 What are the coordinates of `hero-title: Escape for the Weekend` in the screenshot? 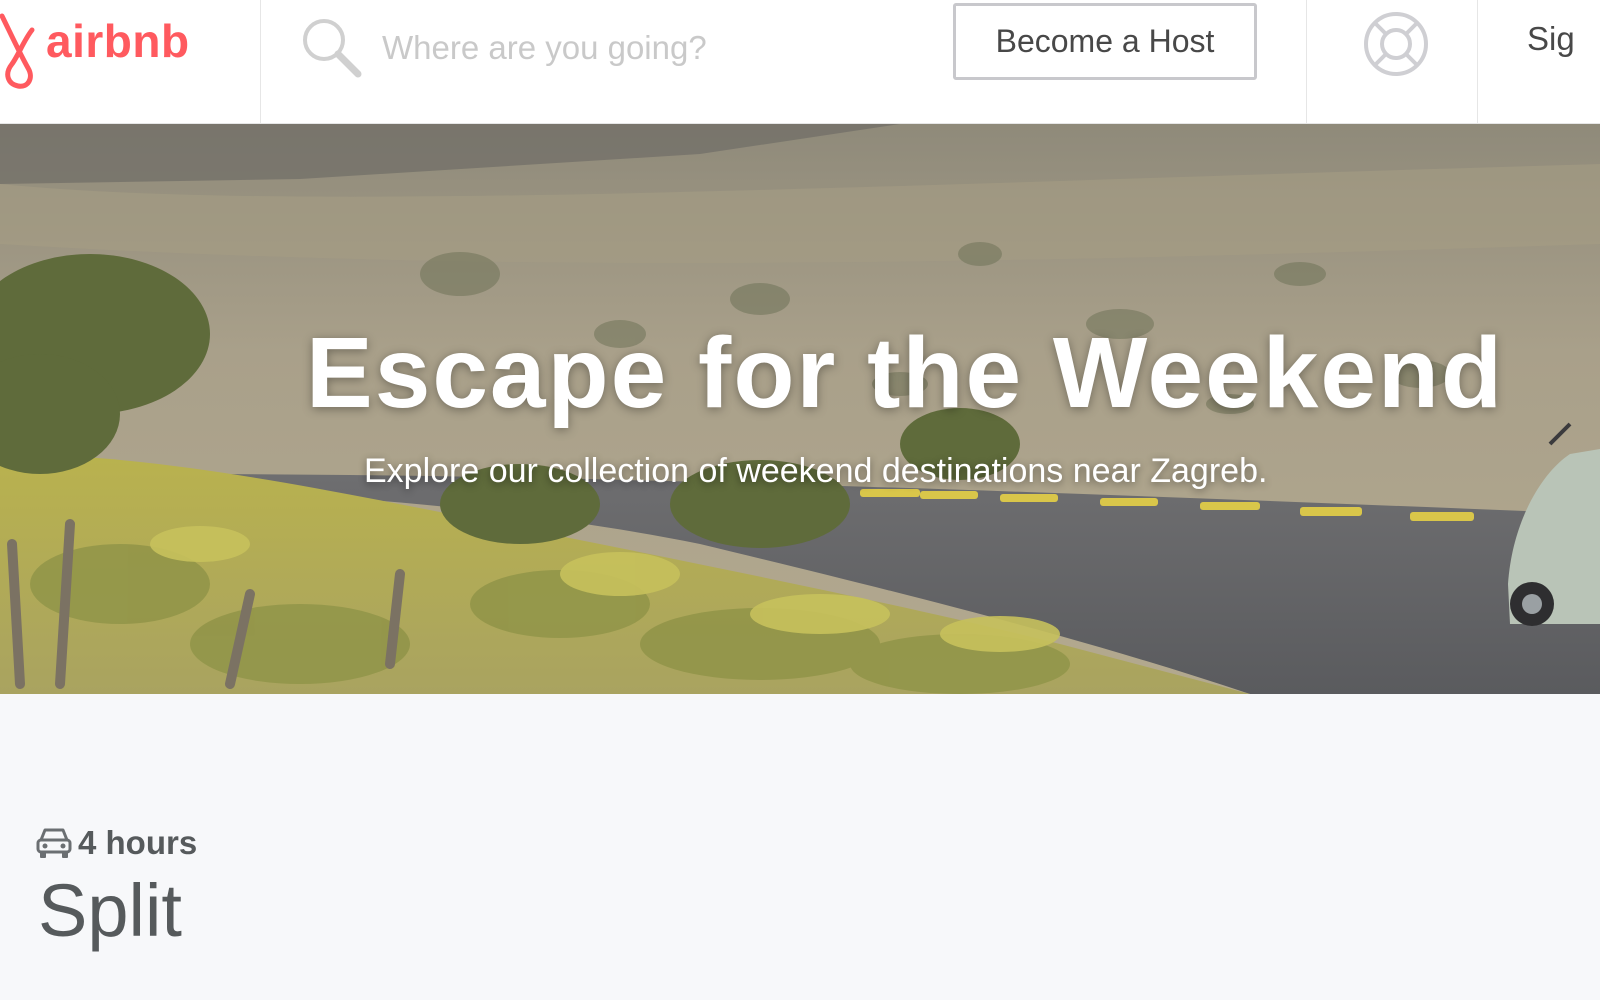 It's located at (905, 373).